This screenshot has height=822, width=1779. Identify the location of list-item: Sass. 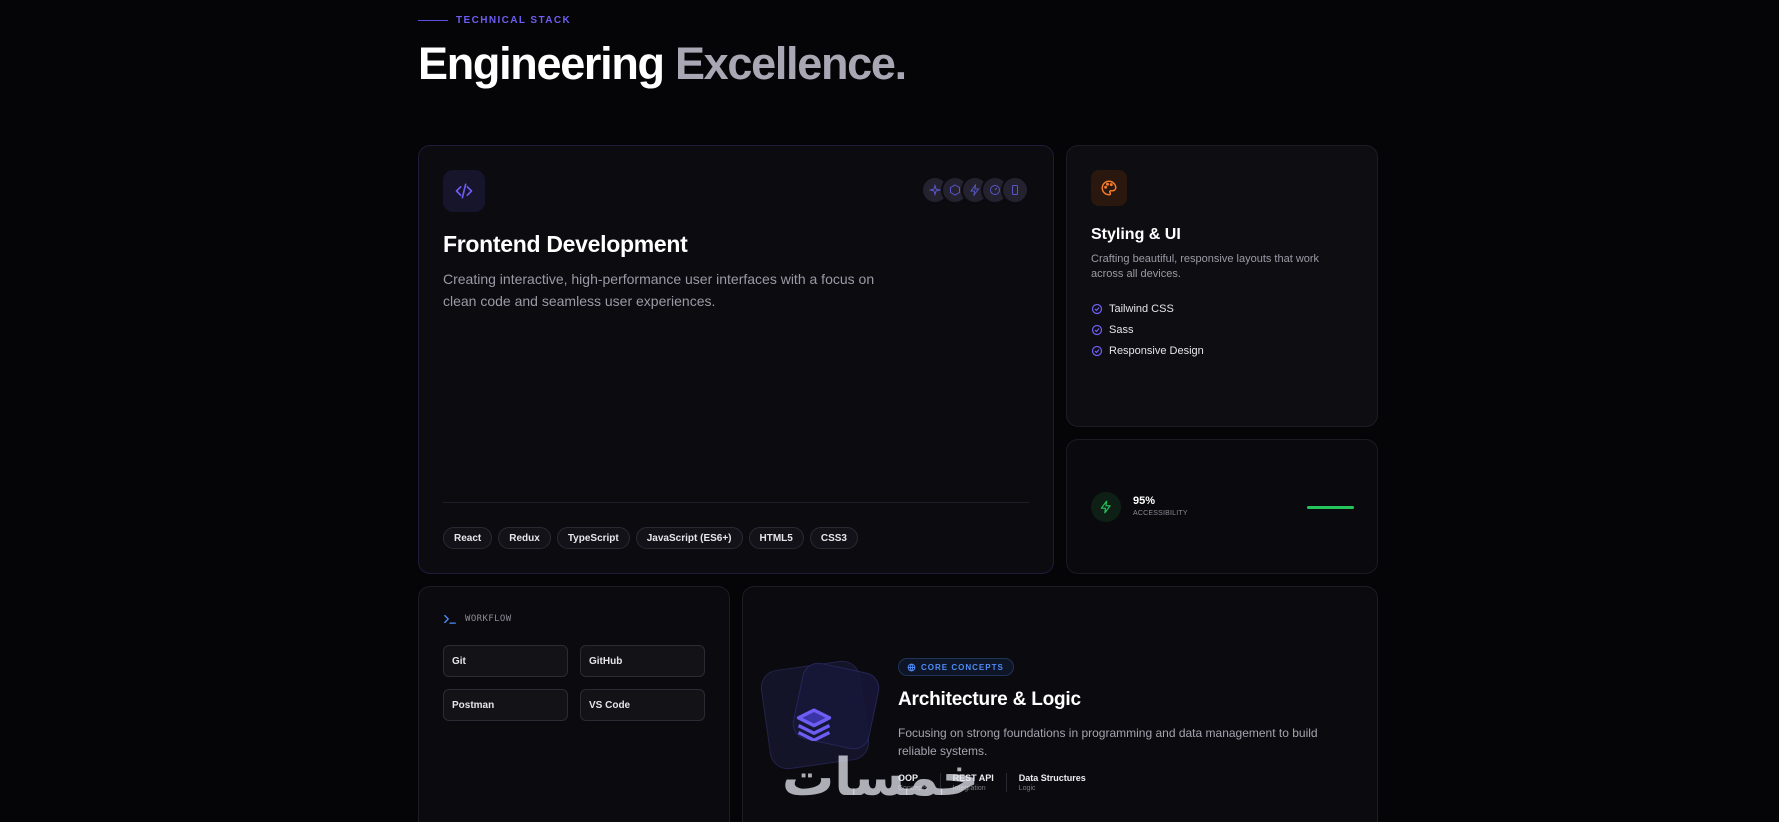
(1147, 329).